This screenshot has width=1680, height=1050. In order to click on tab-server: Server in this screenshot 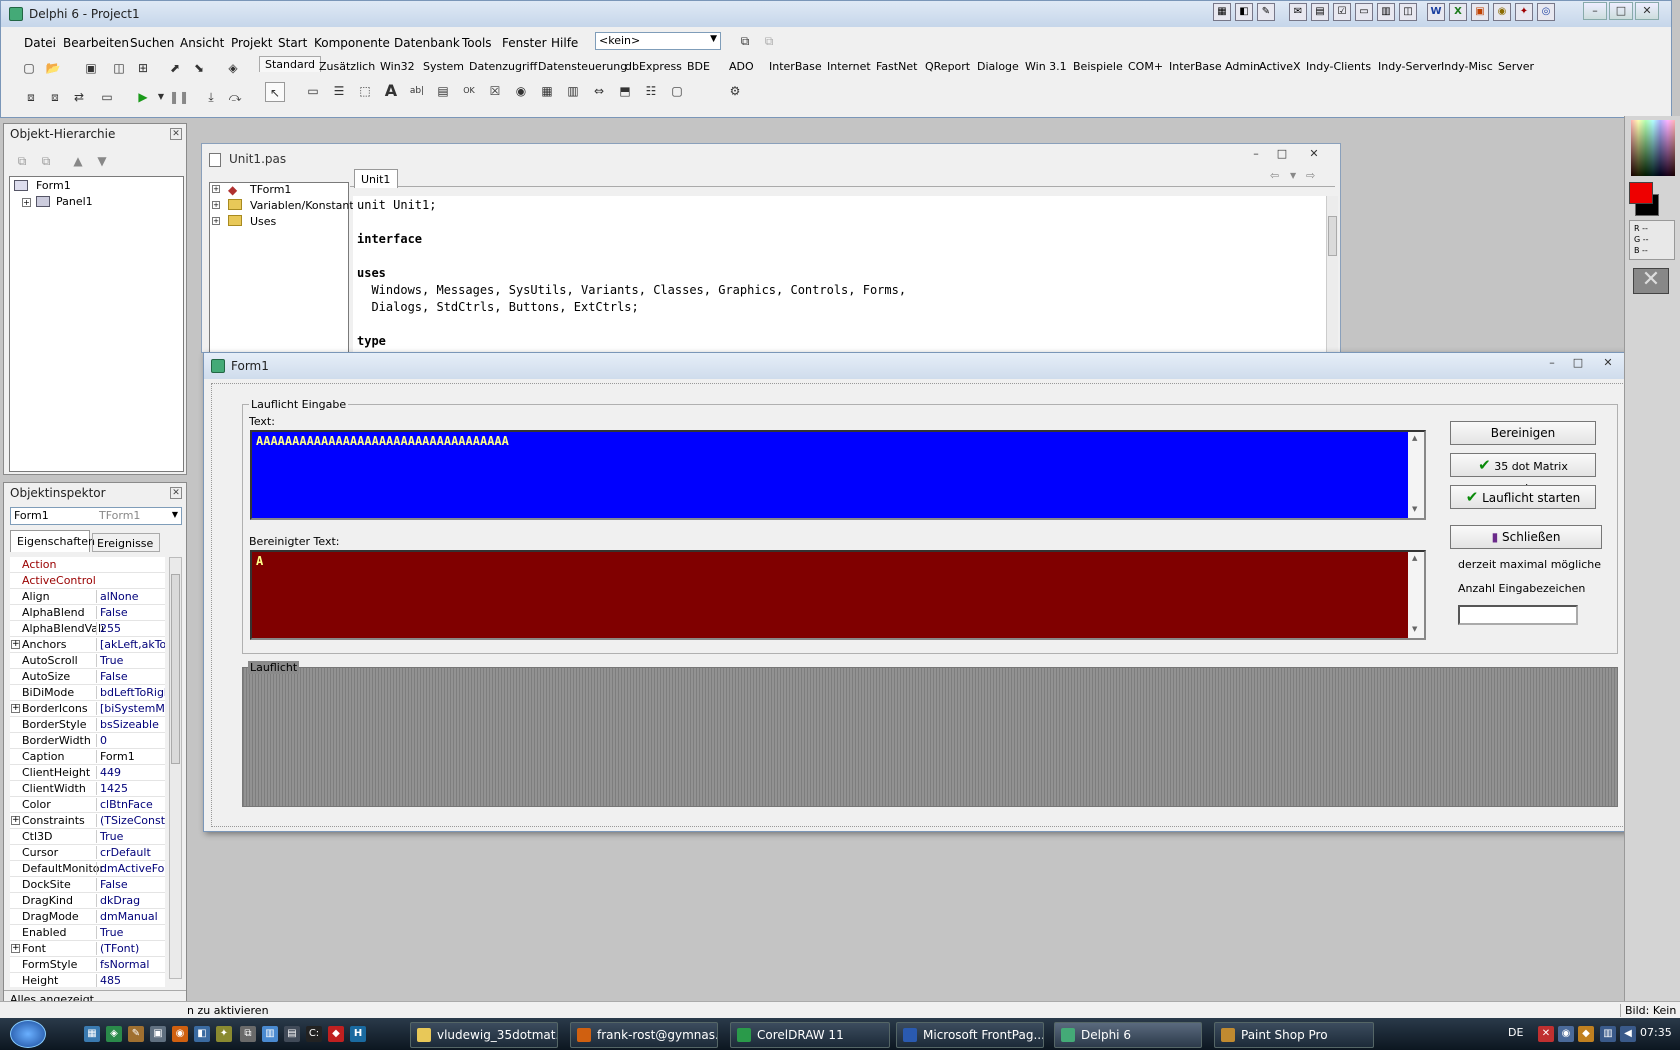, I will do `click(1516, 66)`.